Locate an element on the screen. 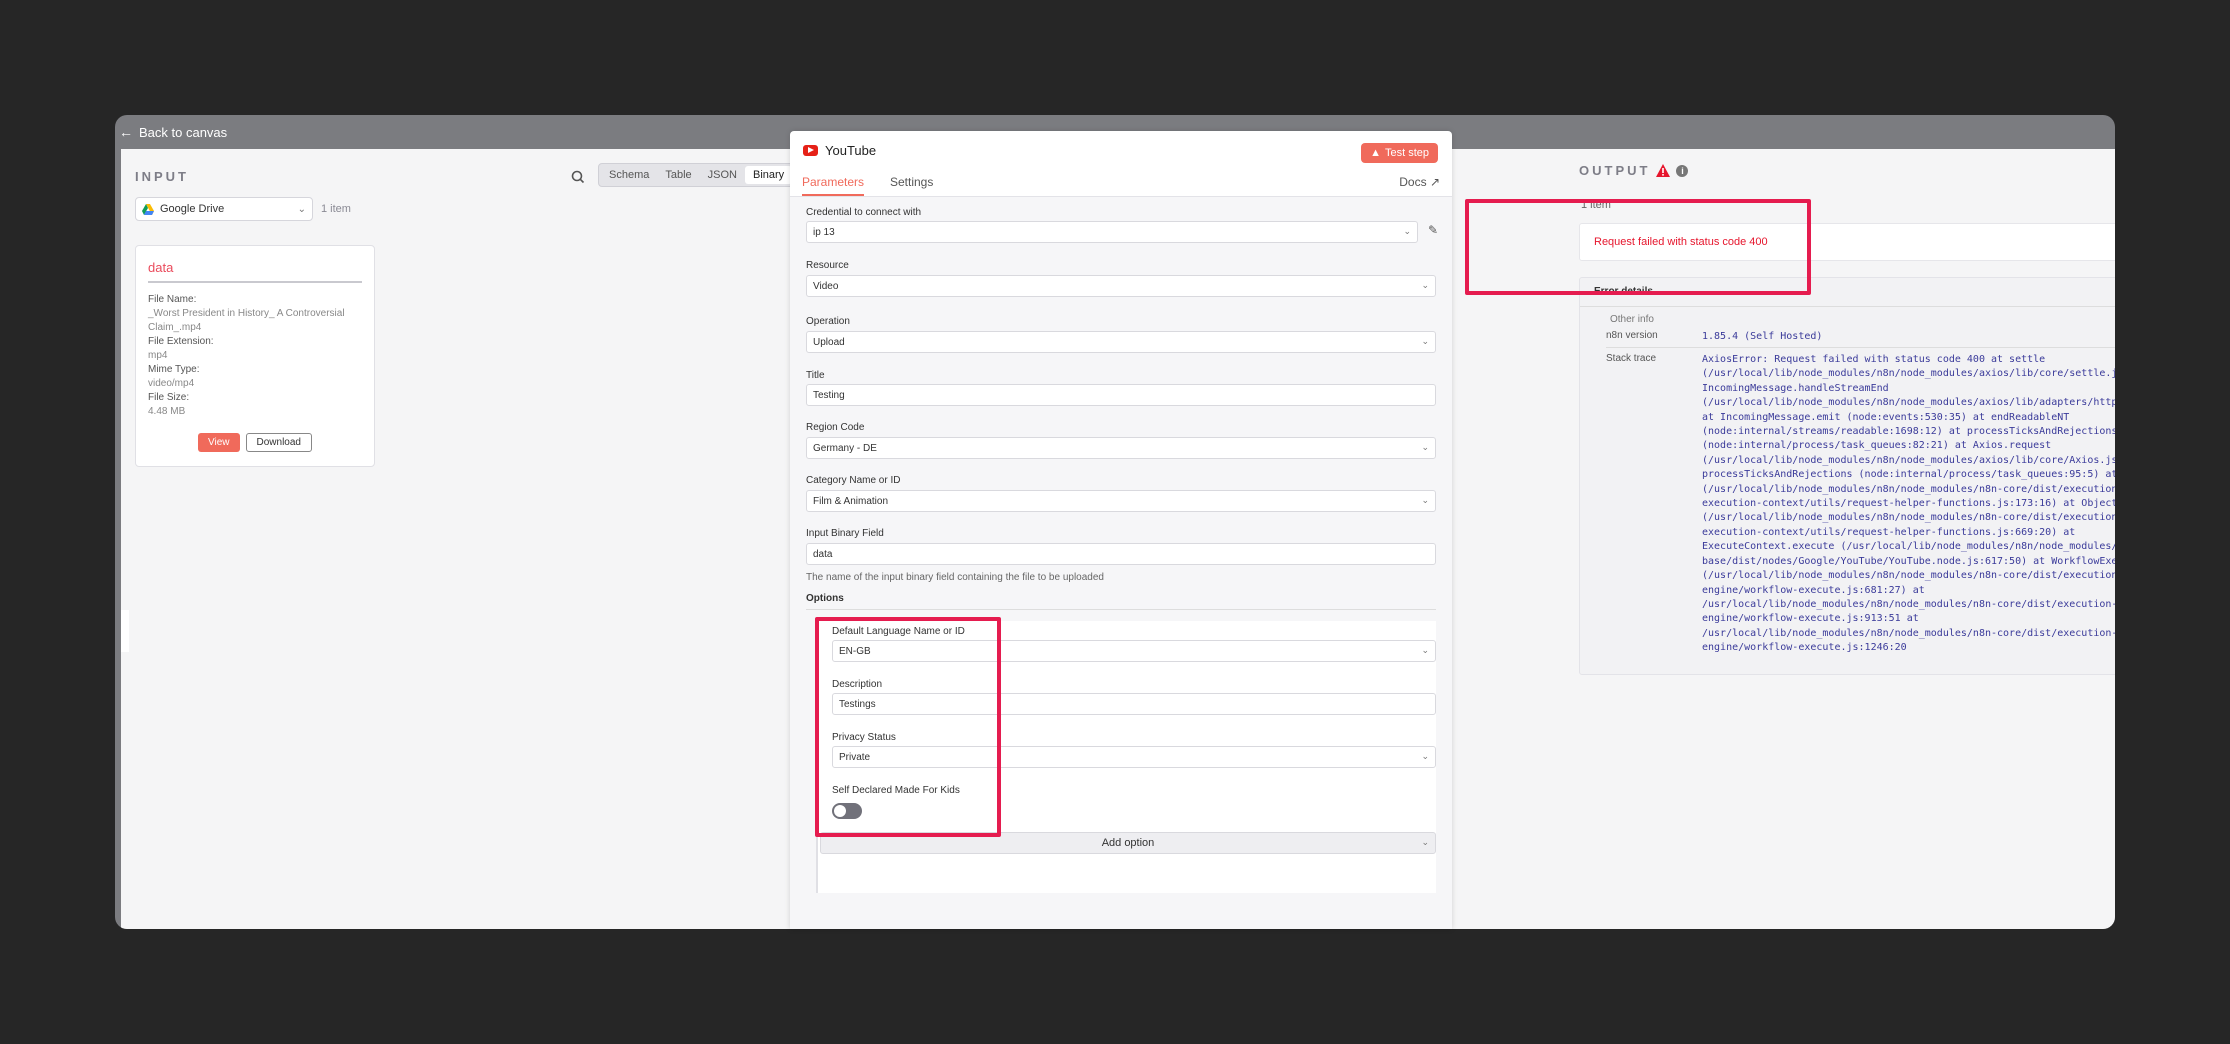 This screenshot has width=2230, height=1044. docs-link: Docs ↗ is located at coordinates (1419, 182).